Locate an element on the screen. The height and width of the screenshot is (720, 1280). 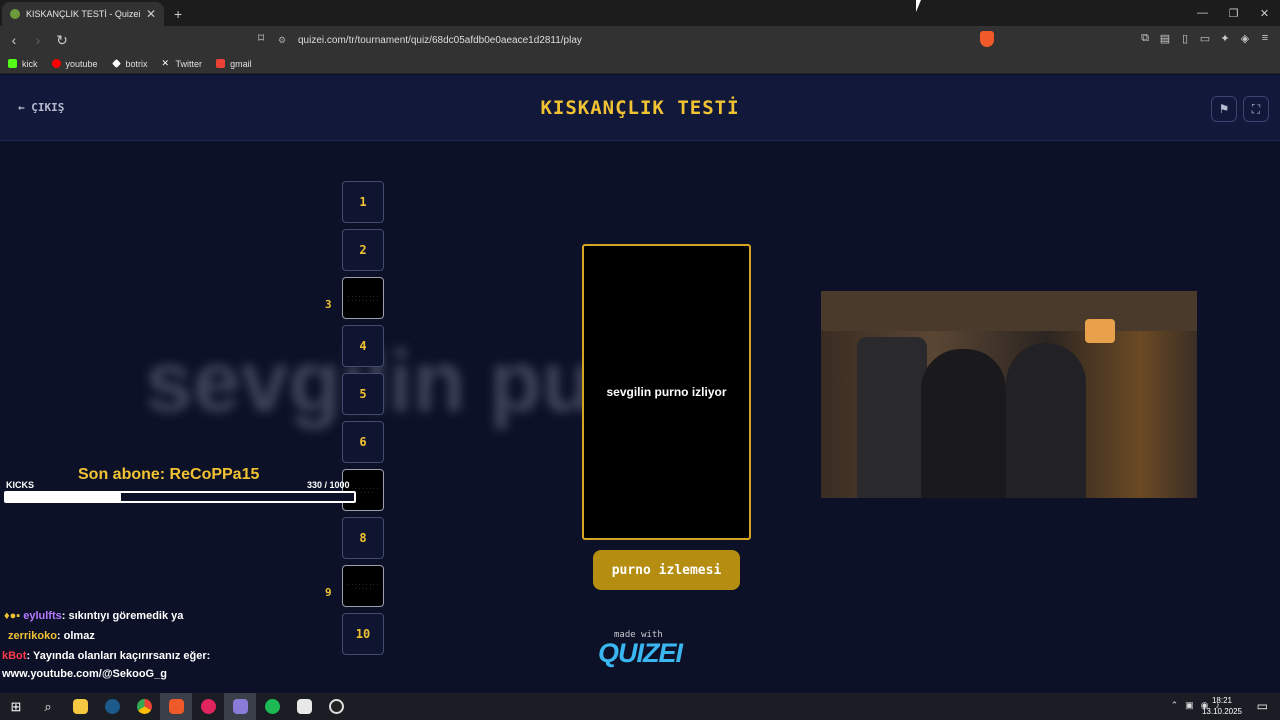
webcam-person-right is located at coordinates (1046, 420).